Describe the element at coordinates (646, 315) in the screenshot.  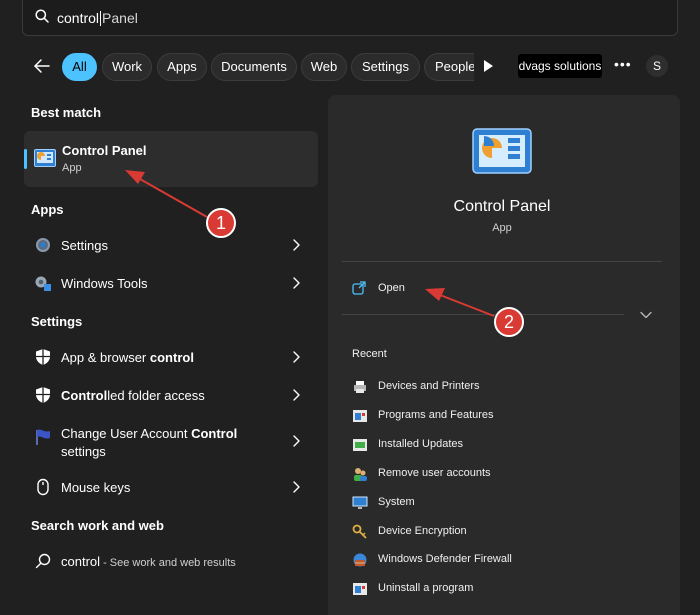
I see `chevron-down-icon` at that location.